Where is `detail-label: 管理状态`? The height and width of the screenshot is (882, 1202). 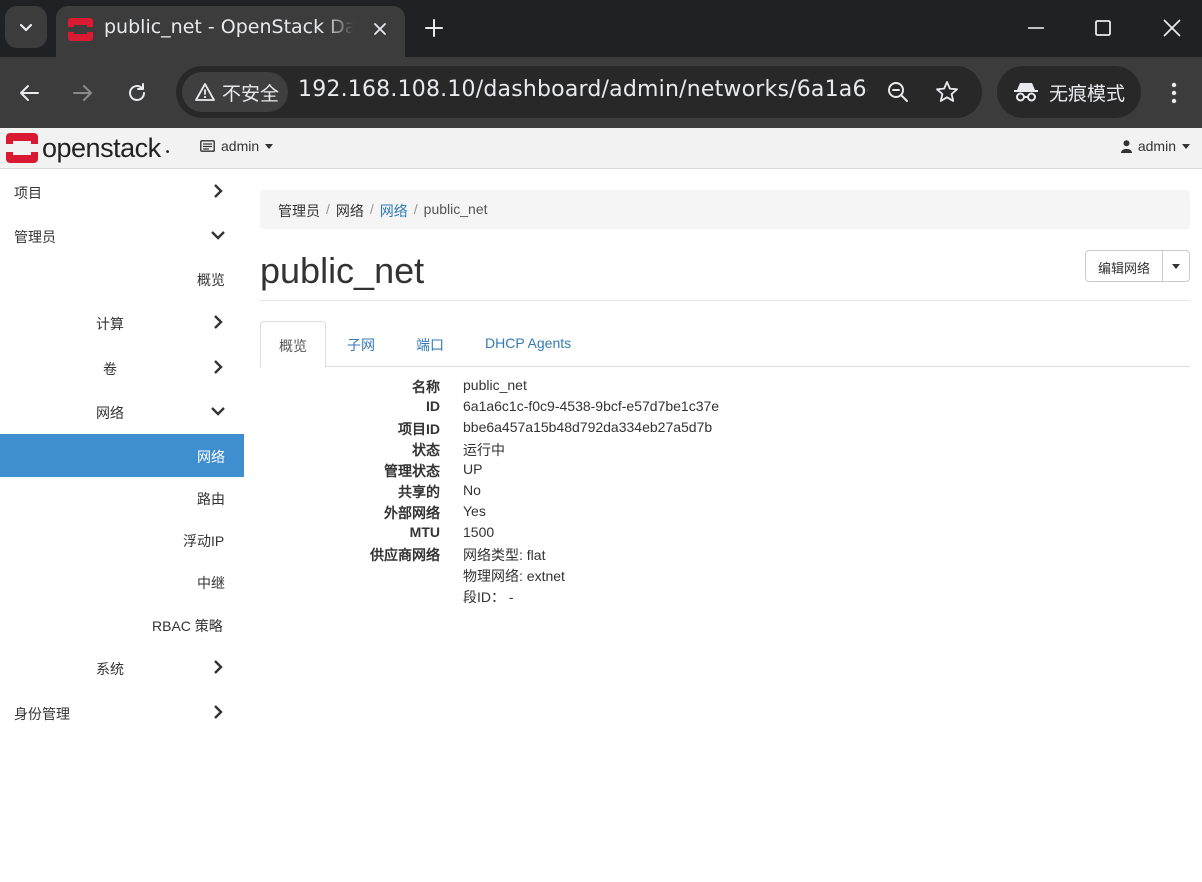 detail-label: 管理状态 is located at coordinates (412, 471).